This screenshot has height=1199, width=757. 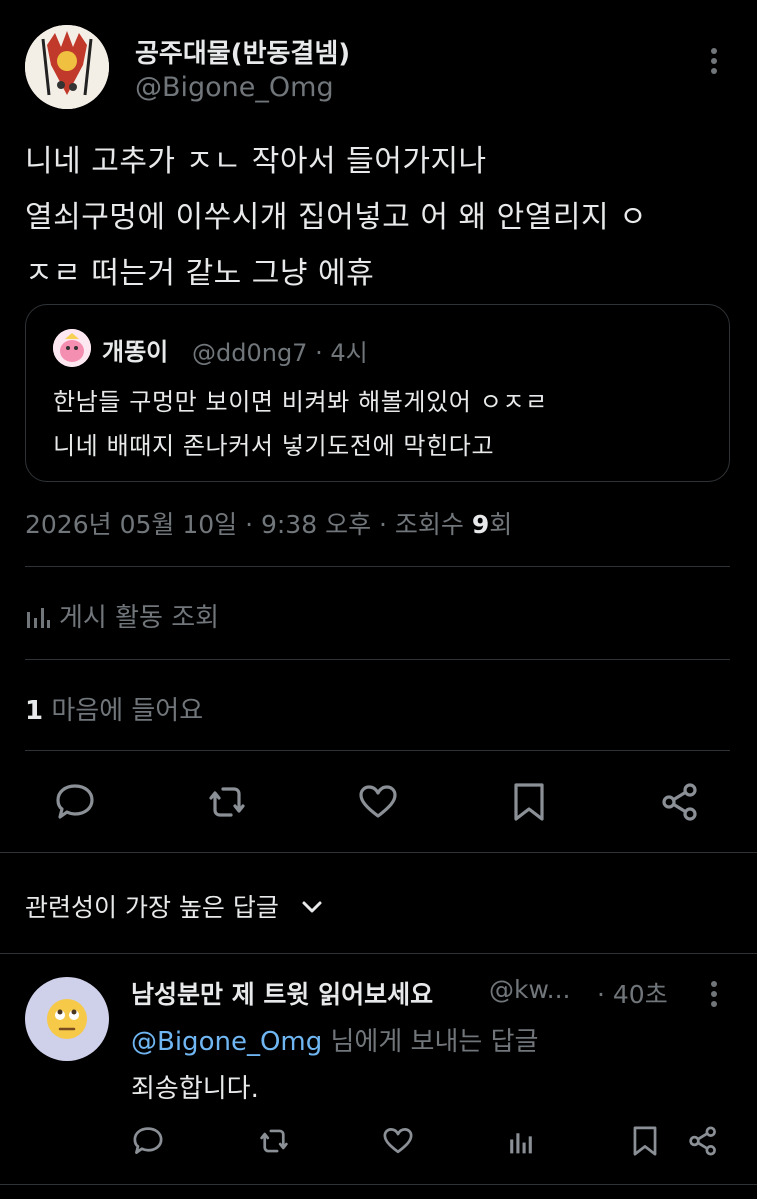 What do you see at coordinates (72, 348) in the screenshot?
I see `quoted-author-avatar` at bounding box center [72, 348].